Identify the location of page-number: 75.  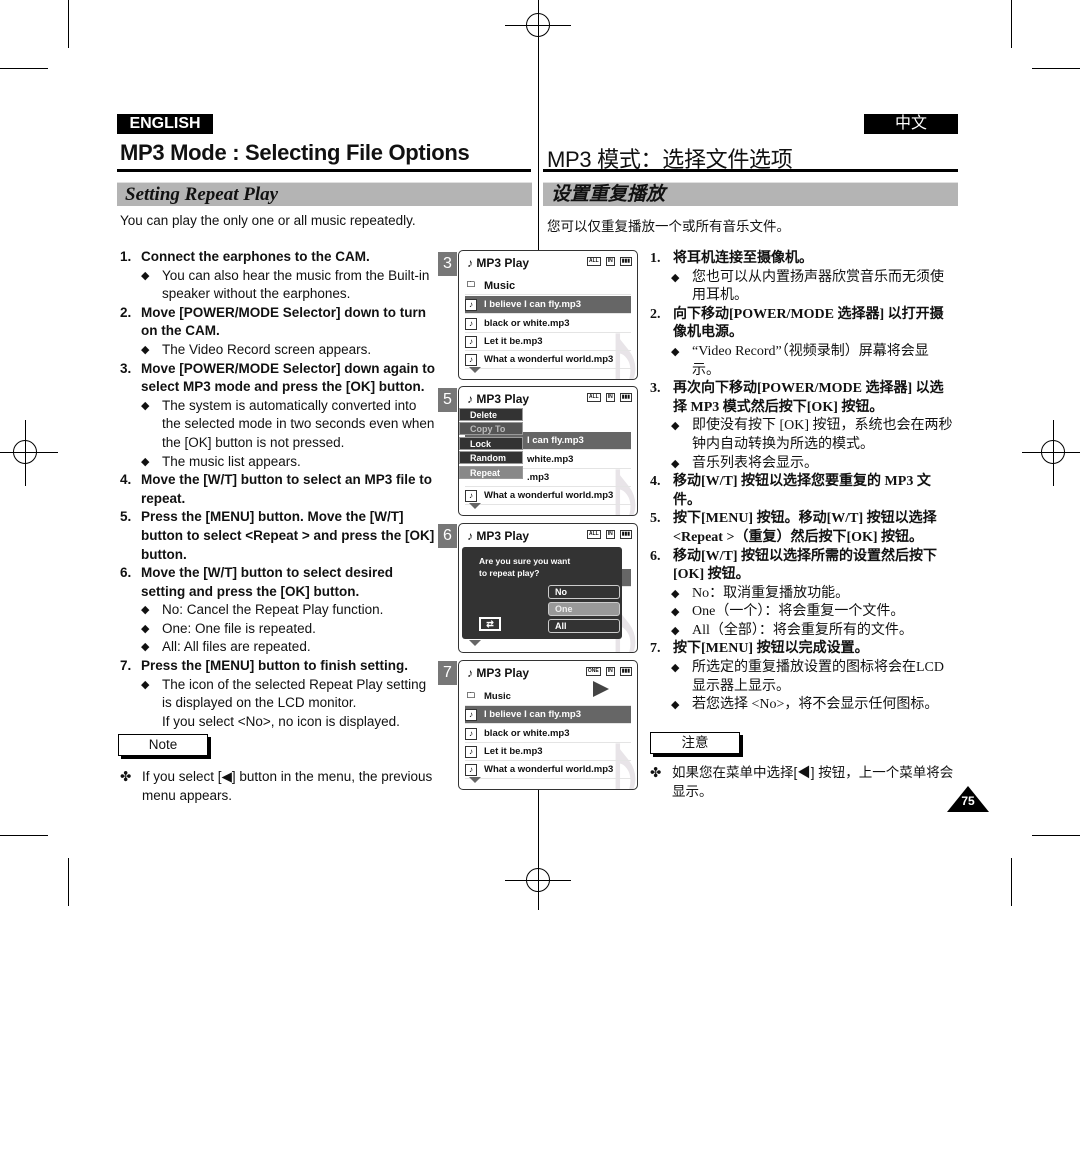
(968, 801).